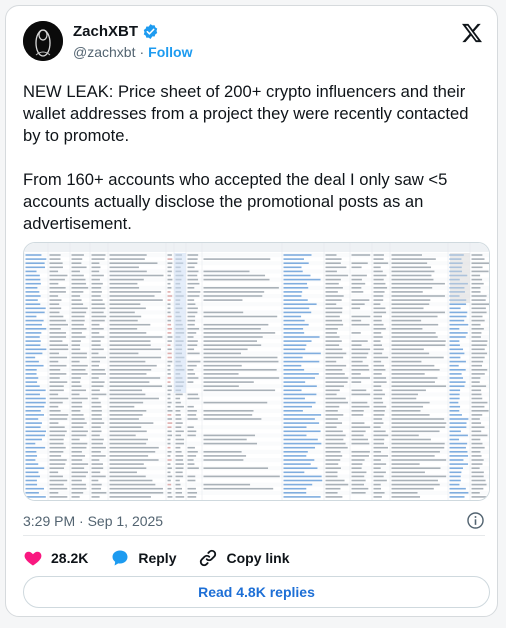  Describe the element at coordinates (120, 558) in the screenshot. I see `reply-icon` at that location.